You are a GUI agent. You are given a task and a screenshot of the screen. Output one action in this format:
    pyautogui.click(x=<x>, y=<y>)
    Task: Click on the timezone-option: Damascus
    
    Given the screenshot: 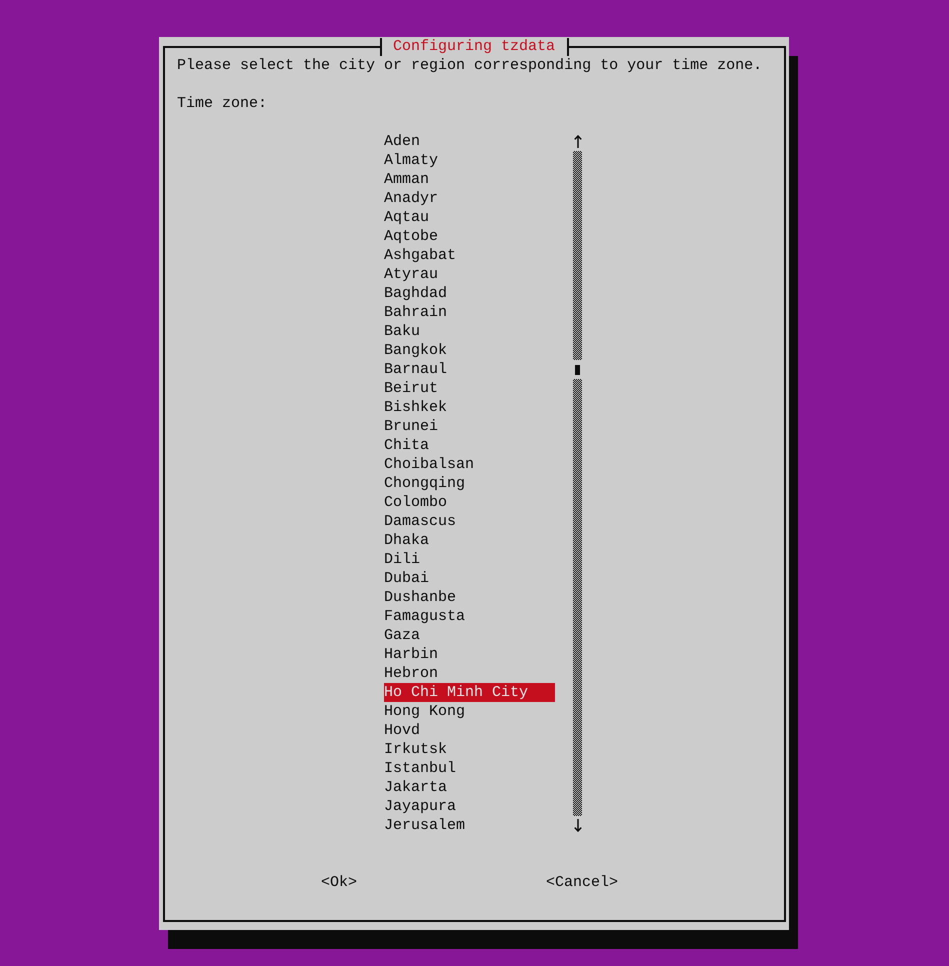 What is the action you would take?
    pyautogui.click(x=420, y=521)
    